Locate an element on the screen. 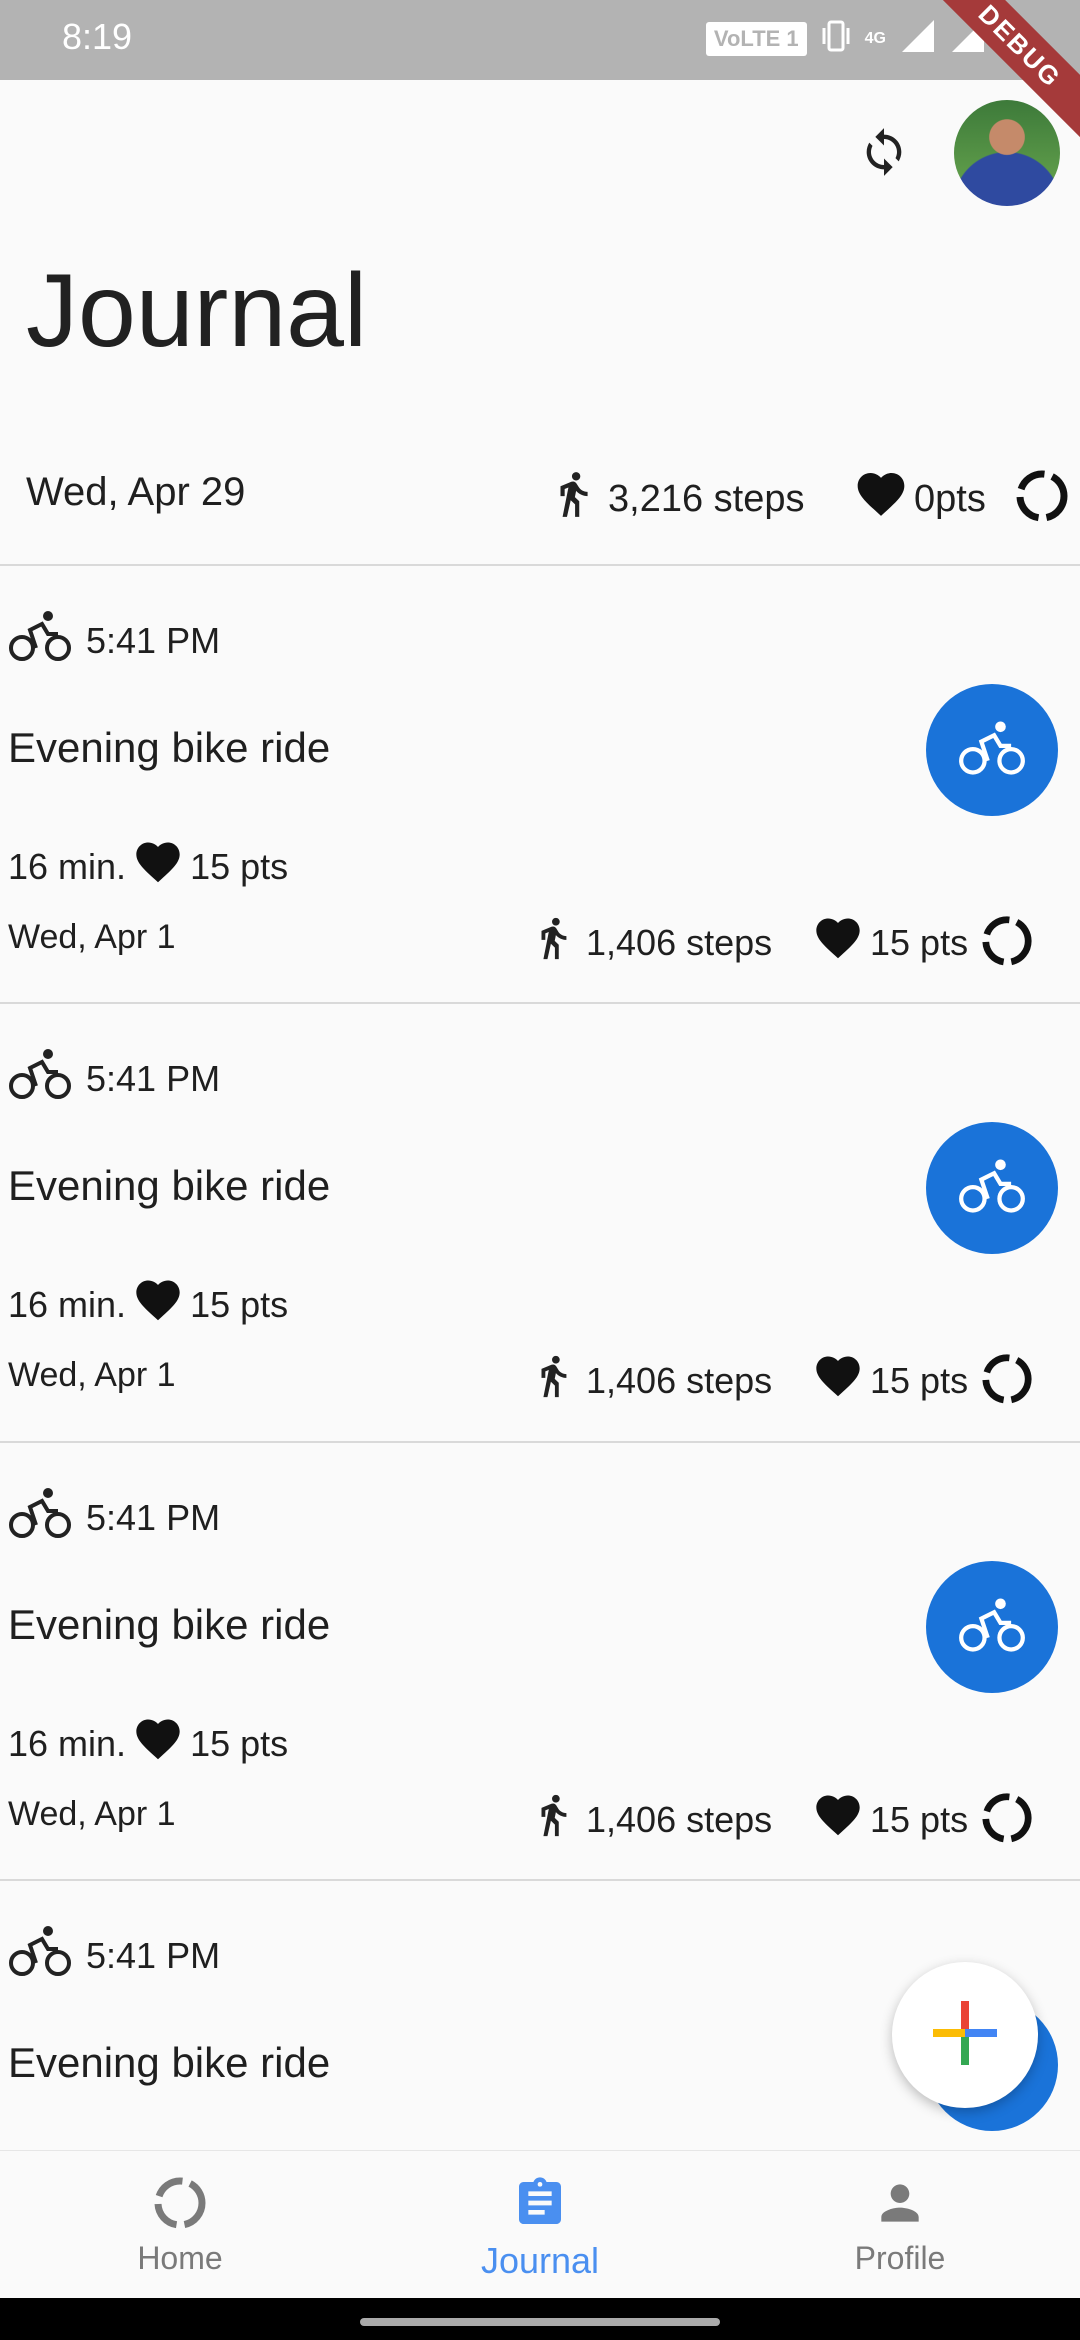 This screenshot has width=1080, height=2340. gesture-bar is located at coordinates (540, 2319).